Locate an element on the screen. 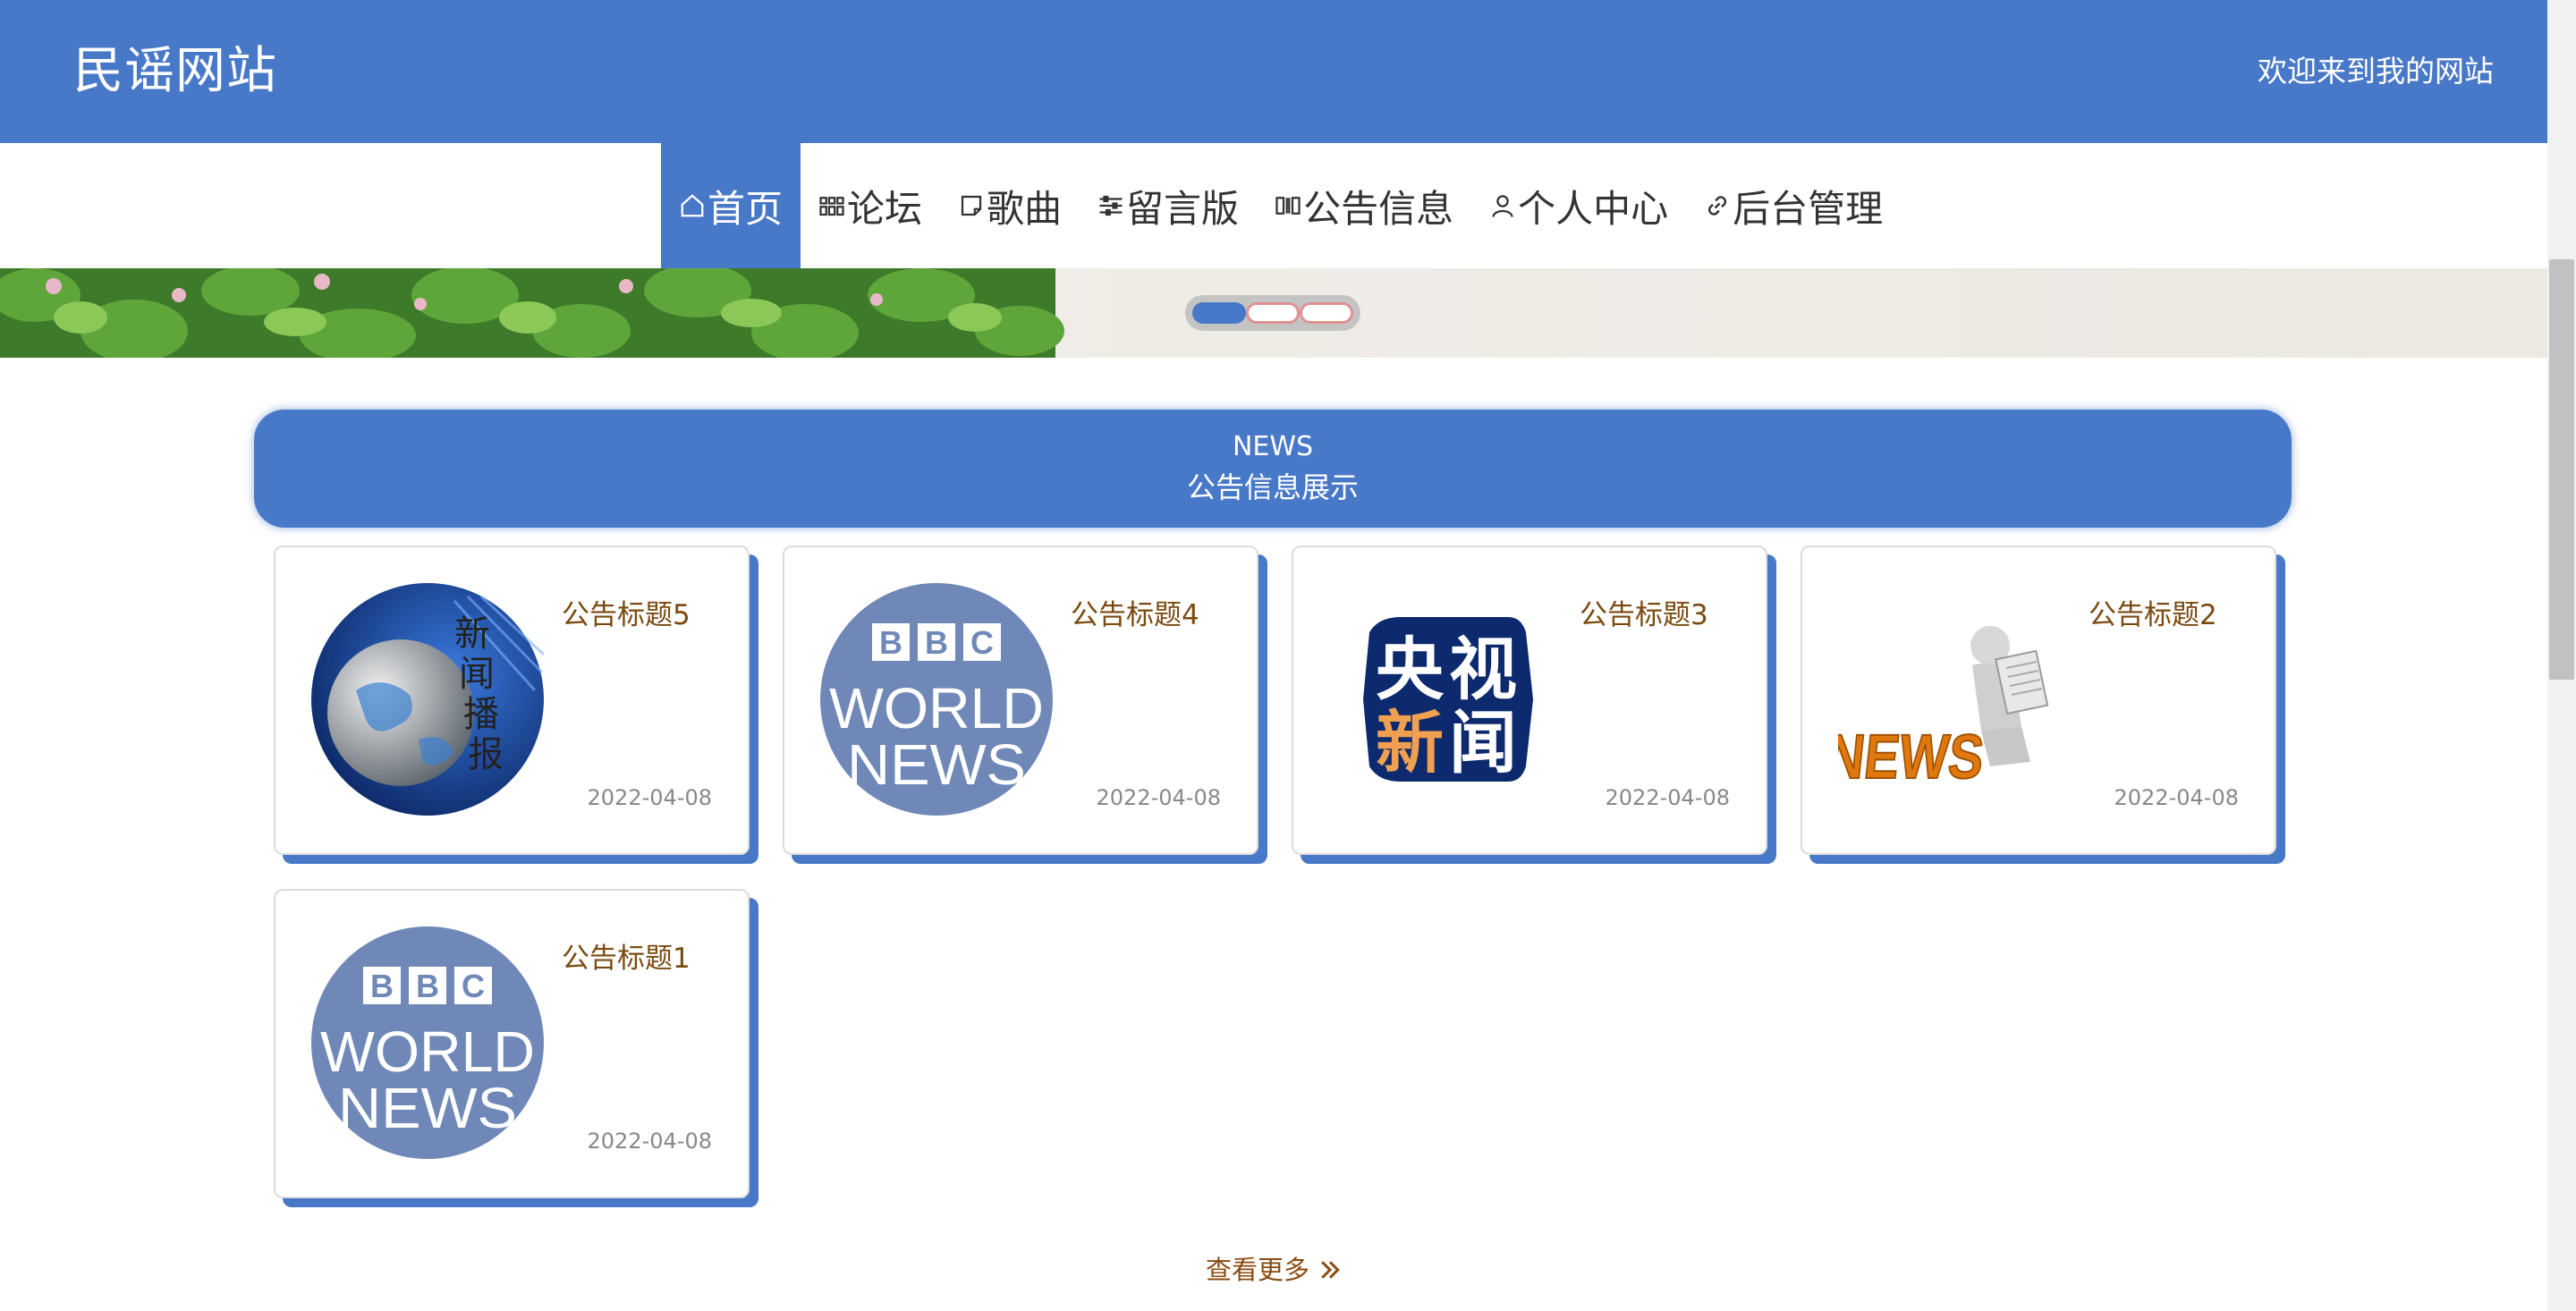 This screenshot has width=2576, height=1311. card-title: 公告标题2 is located at coordinates (2178, 615).